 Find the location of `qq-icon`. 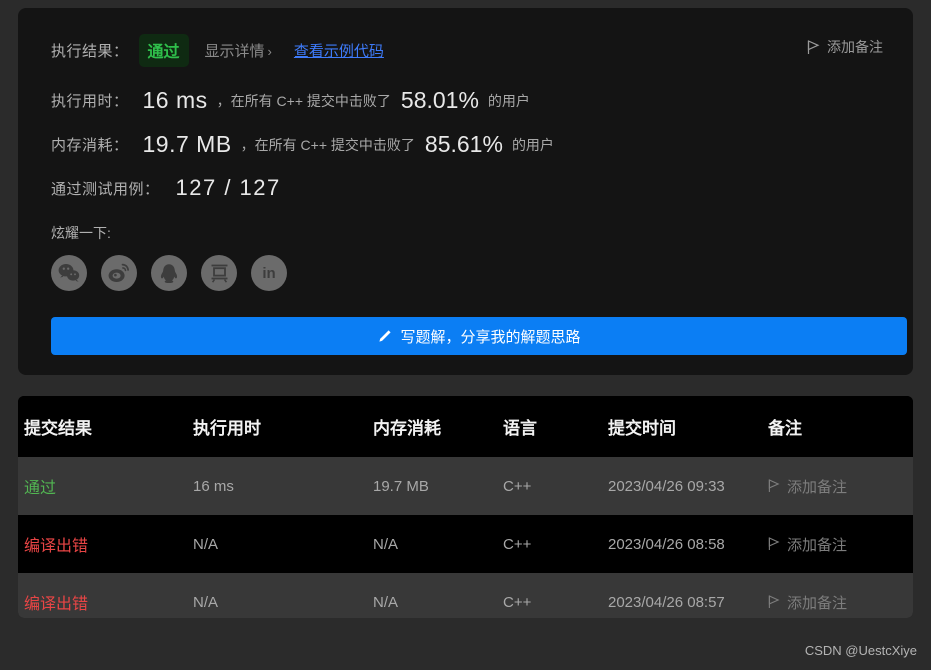

qq-icon is located at coordinates (169, 273).